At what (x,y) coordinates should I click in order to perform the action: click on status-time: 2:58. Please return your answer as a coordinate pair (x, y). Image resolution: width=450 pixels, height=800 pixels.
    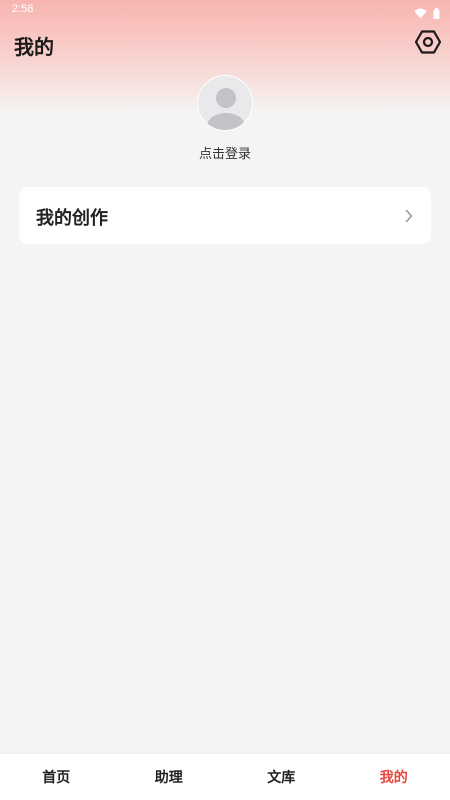
    Looking at the image, I should click on (23, 9).